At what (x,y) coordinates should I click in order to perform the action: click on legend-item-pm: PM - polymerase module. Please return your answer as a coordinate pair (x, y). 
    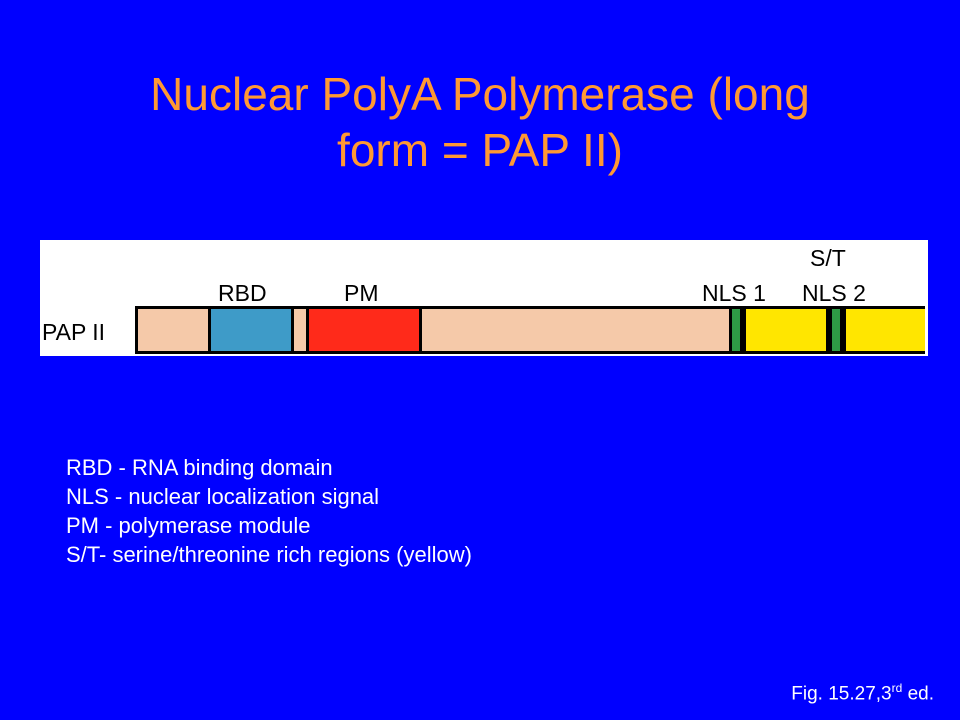
    Looking at the image, I should click on (188, 525).